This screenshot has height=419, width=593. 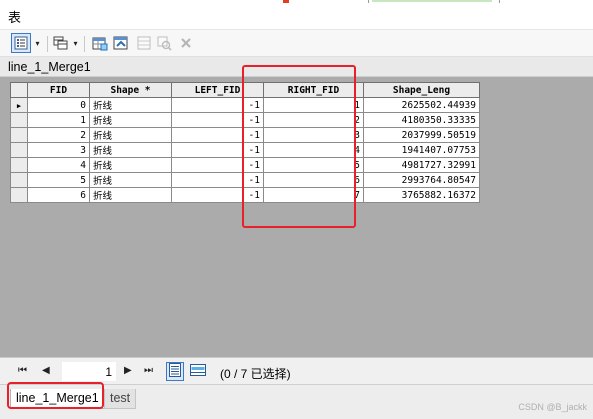 I want to click on zoom-to-selected-icon, so click(x=164, y=43).